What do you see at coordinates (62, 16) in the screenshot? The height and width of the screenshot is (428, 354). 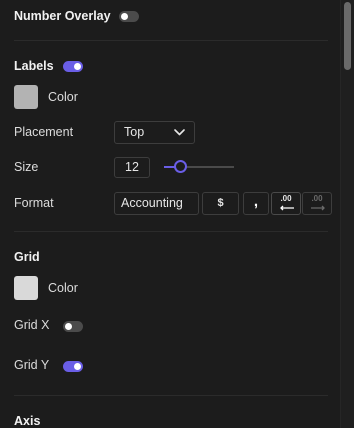 I see `number-overlay-label: Number Overlay` at bounding box center [62, 16].